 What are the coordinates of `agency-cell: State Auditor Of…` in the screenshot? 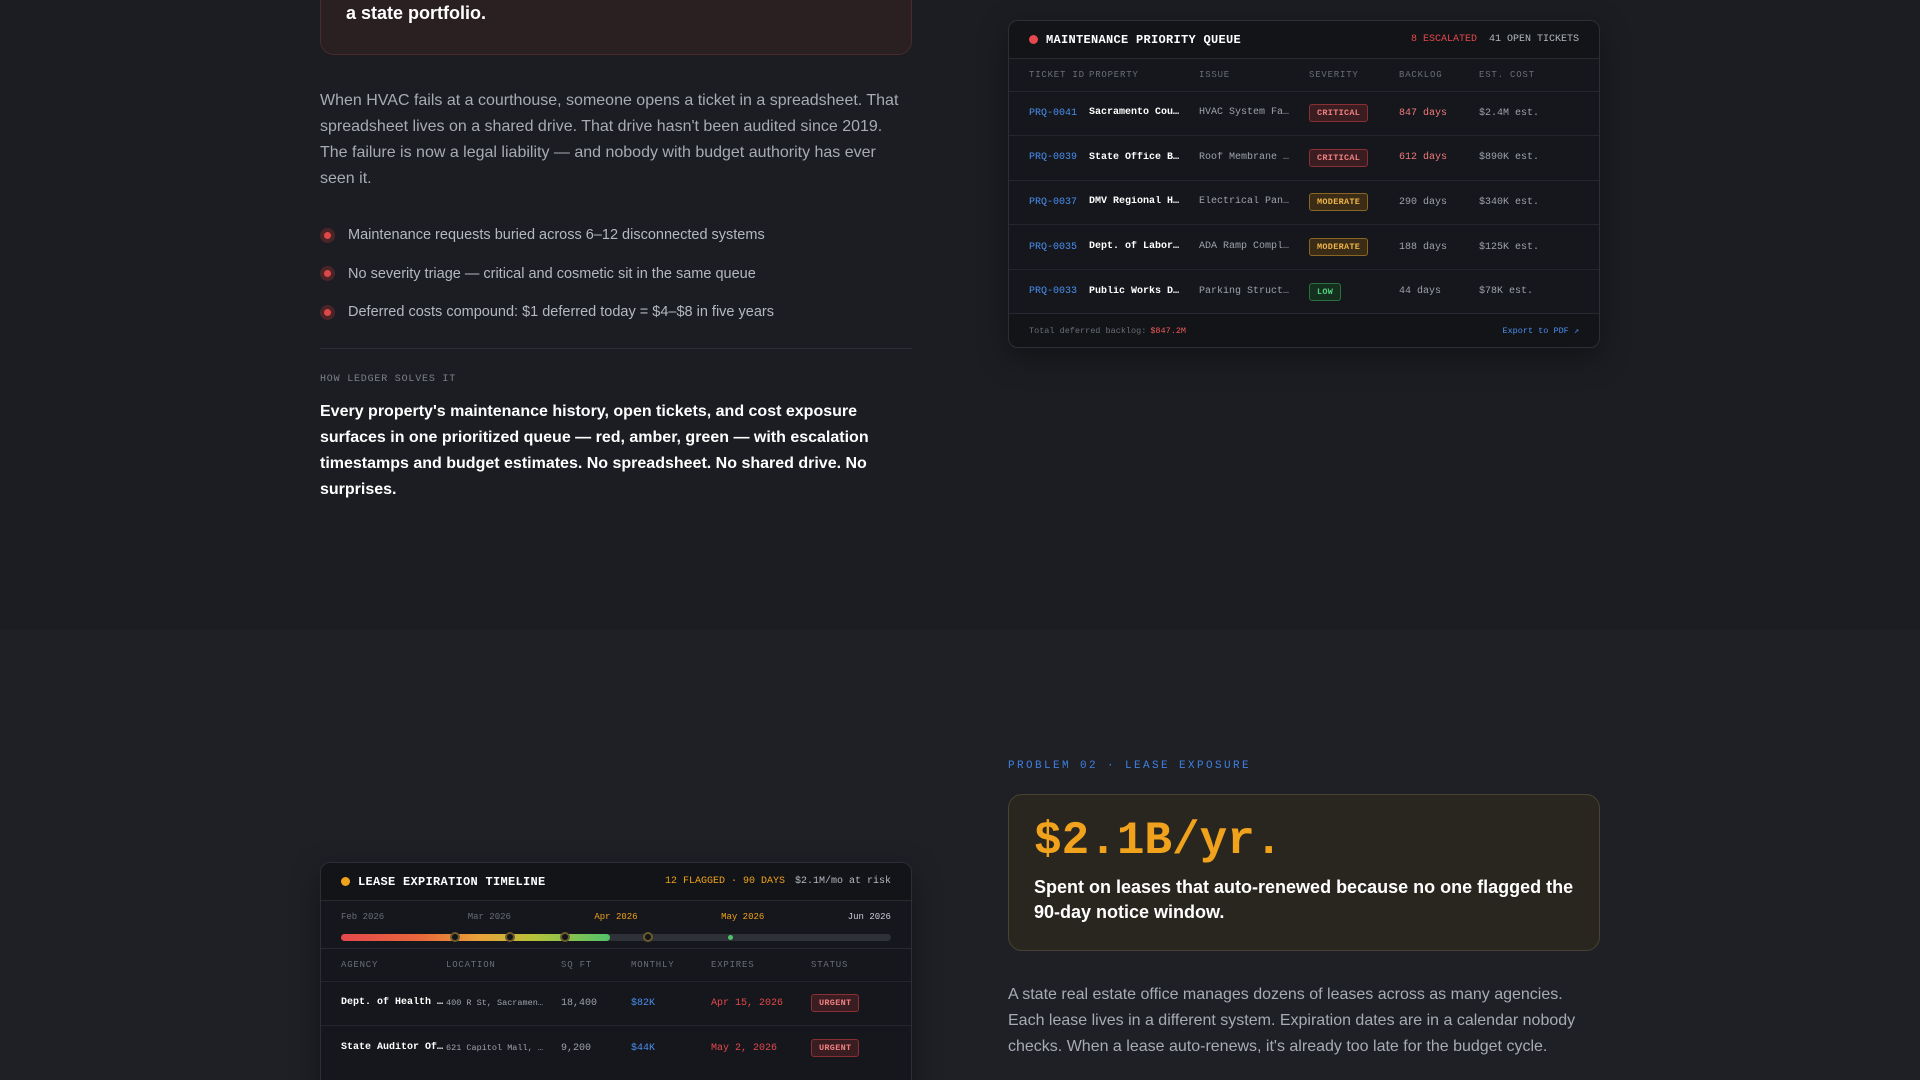 It's located at (383, 1048).